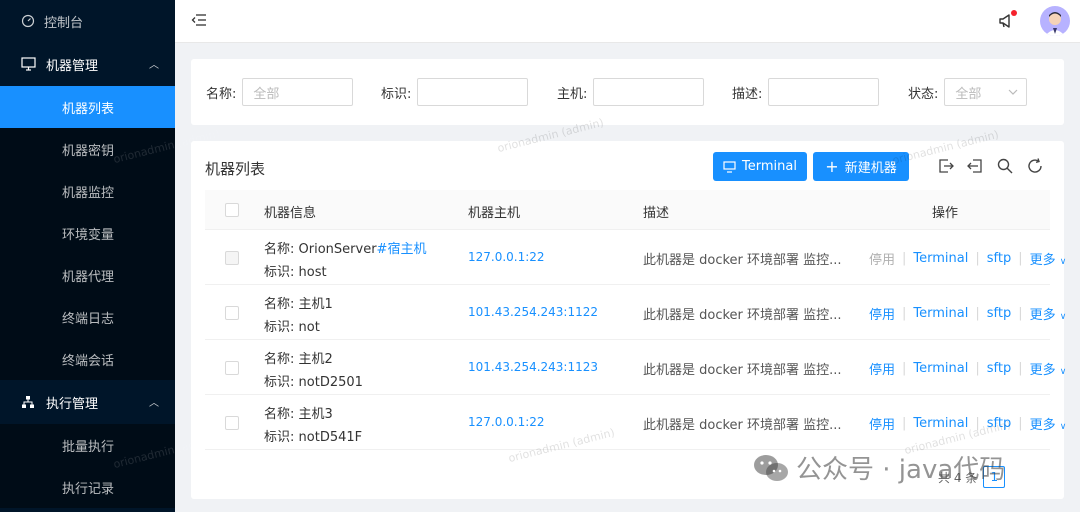 Image resolution: width=1080 pixels, height=512 pixels. I want to click on sidebar-submenu-exec: 批量执行 执行记录, so click(87, 466).